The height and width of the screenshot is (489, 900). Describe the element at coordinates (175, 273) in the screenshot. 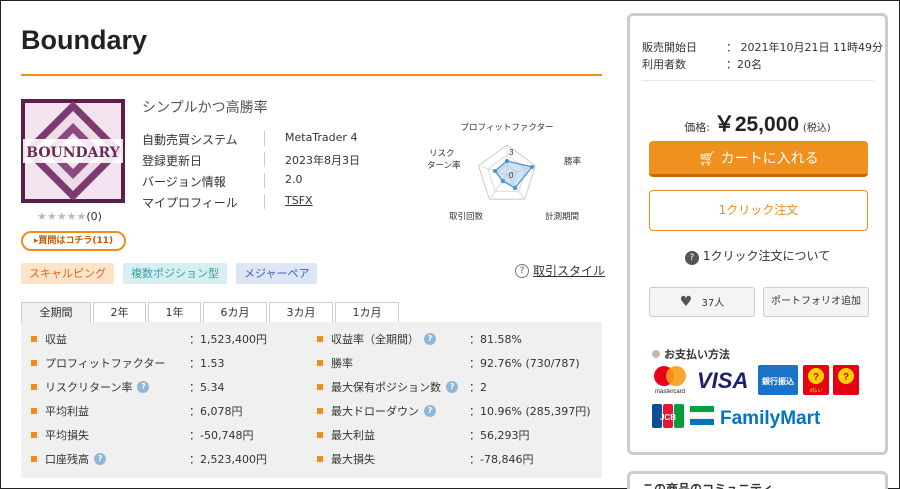

I see `tag-multi-position: 複数ポジション型` at that location.